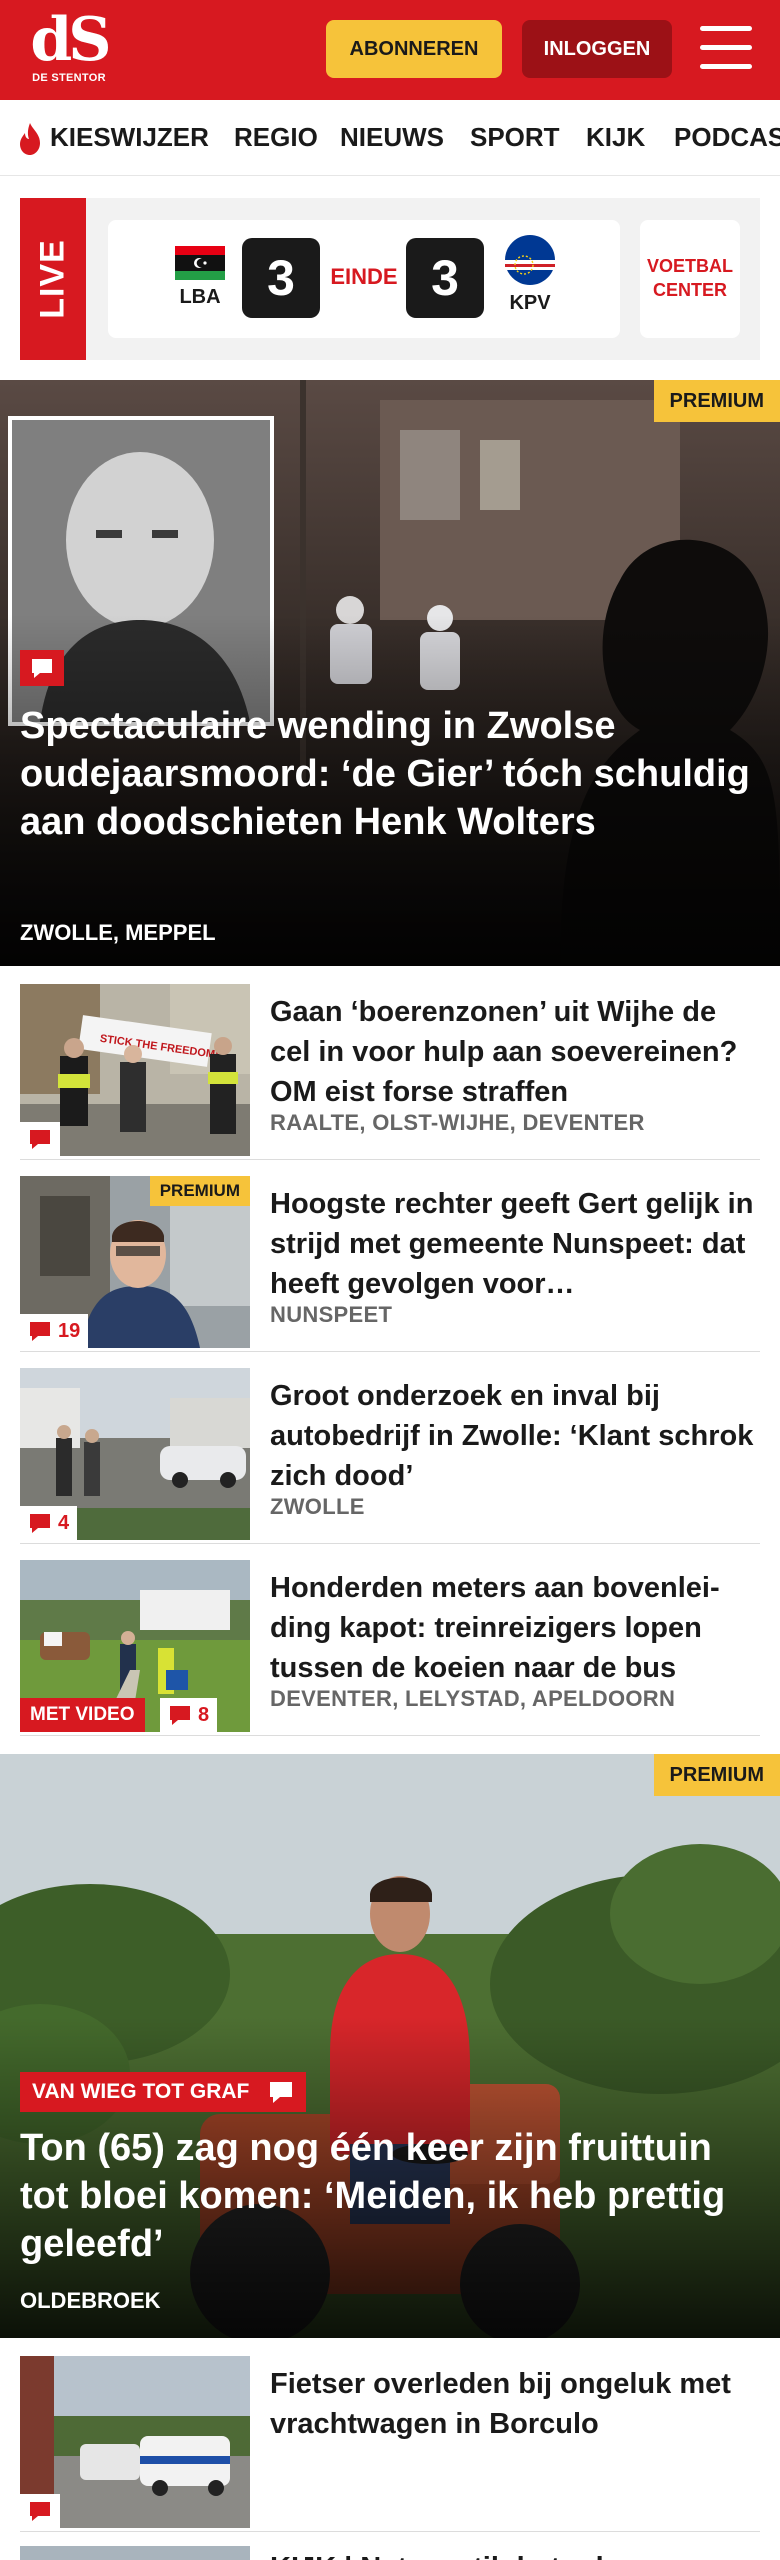  Describe the element at coordinates (690, 279) in the screenshot. I see `voetbal-center-button: VOETBAL CENTER` at that location.